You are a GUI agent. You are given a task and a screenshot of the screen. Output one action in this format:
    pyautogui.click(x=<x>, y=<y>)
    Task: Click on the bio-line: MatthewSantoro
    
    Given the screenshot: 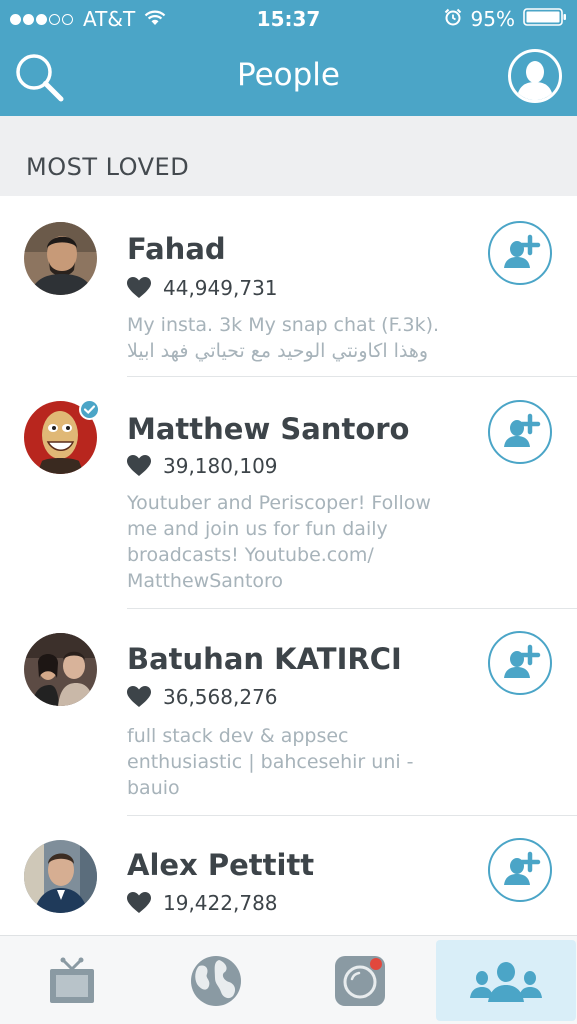 What is the action you would take?
    pyautogui.click(x=205, y=581)
    